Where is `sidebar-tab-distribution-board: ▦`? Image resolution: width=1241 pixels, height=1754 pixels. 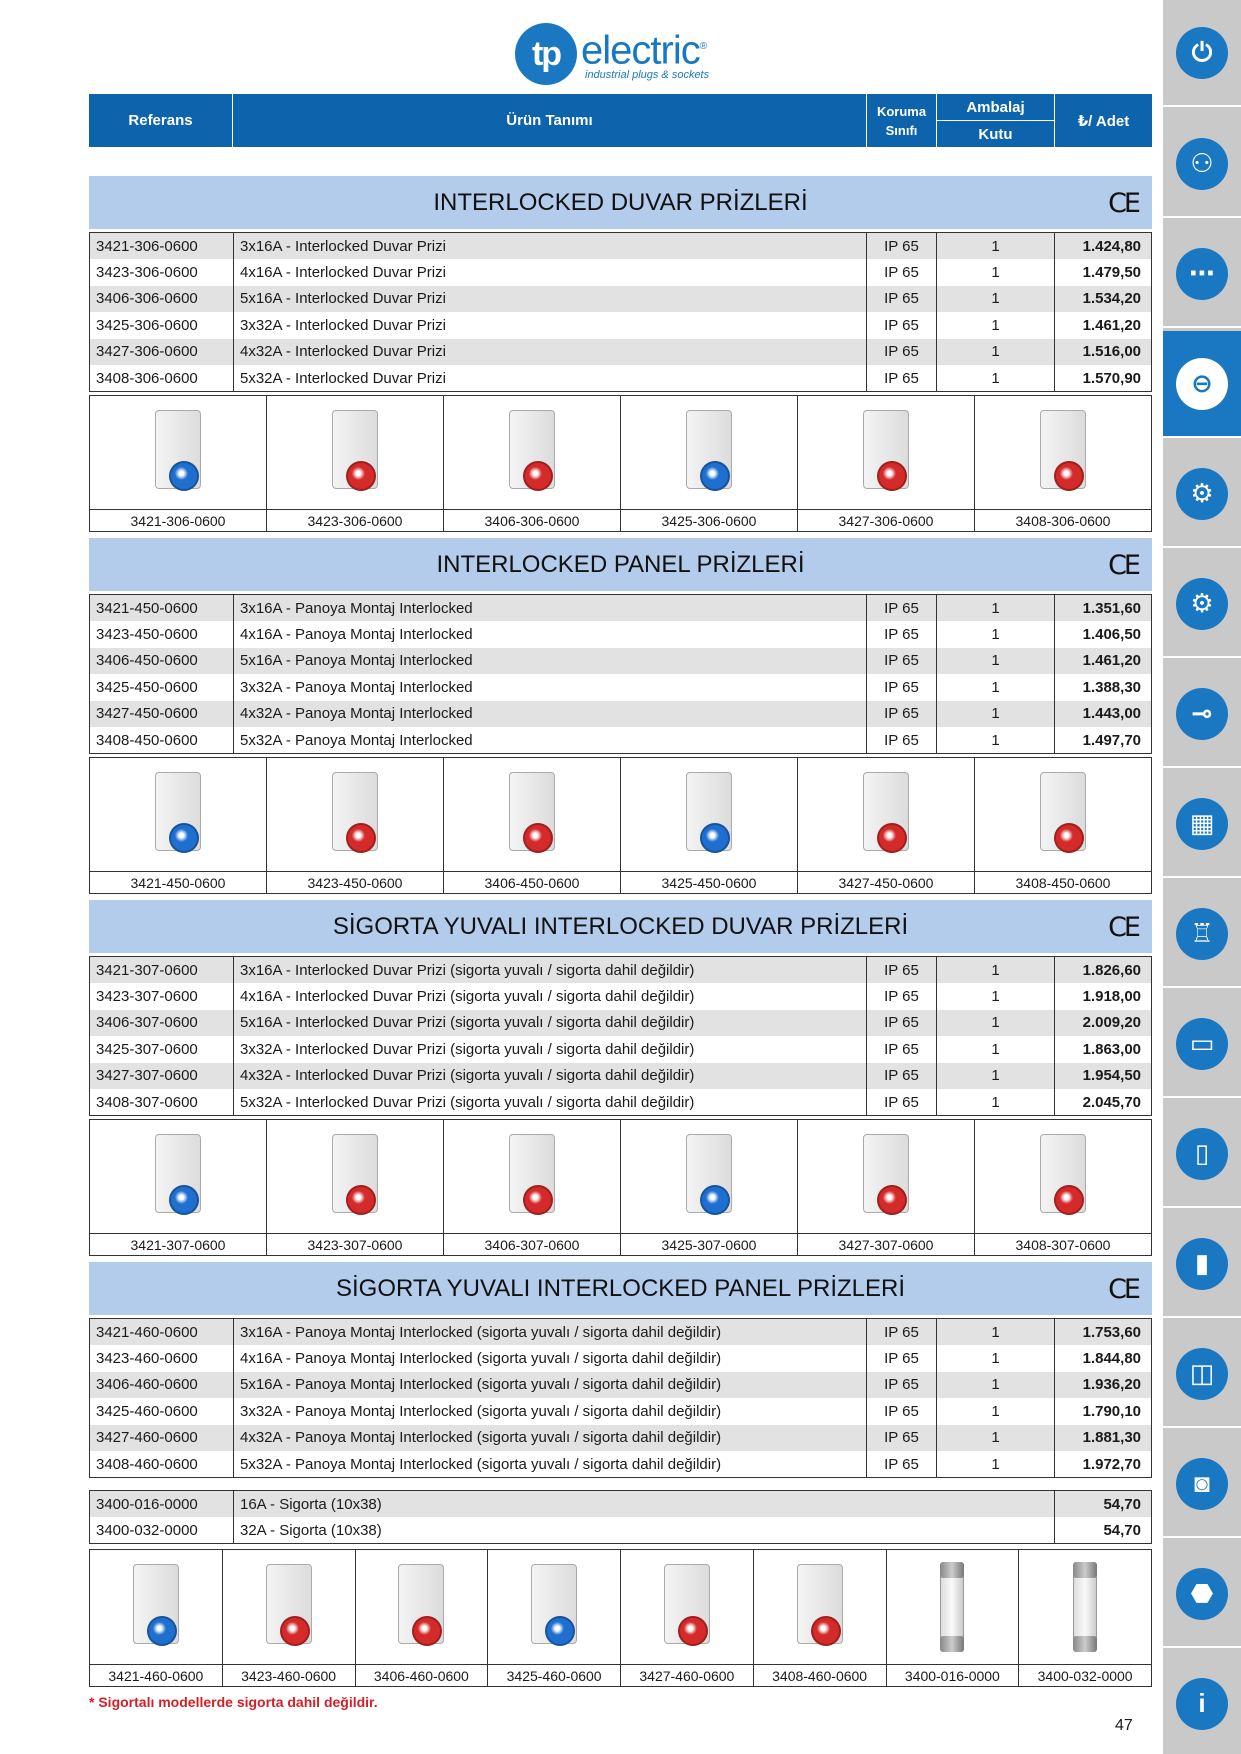 sidebar-tab-distribution-board: ▦ is located at coordinates (1202, 824).